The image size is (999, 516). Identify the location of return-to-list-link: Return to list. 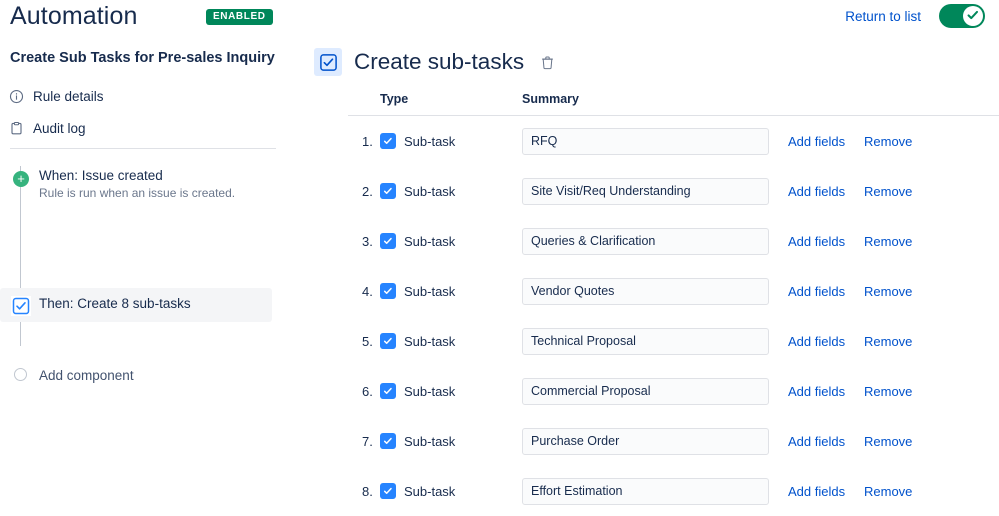
(883, 16).